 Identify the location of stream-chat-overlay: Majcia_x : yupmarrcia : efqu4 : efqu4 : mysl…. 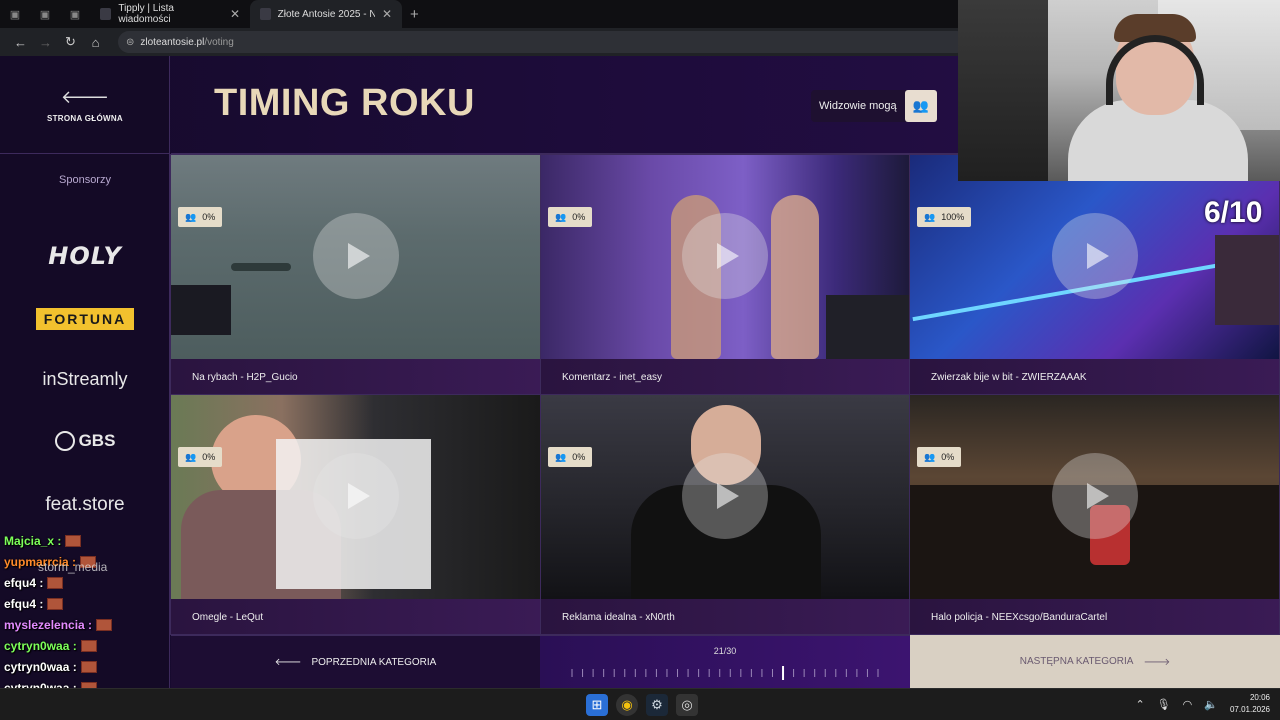
(94, 614).